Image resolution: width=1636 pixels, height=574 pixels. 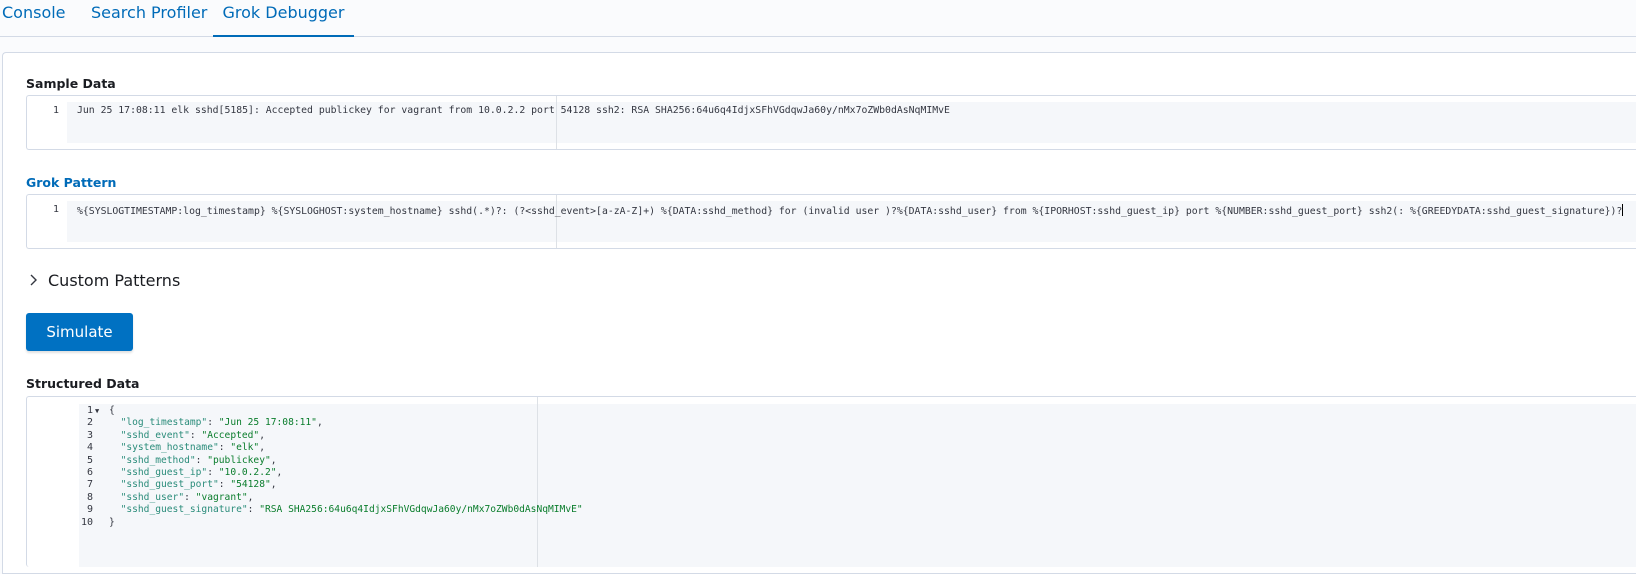 What do you see at coordinates (89, 497) in the screenshot?
I see `line-number: 8` at bounding box center [89, 497].